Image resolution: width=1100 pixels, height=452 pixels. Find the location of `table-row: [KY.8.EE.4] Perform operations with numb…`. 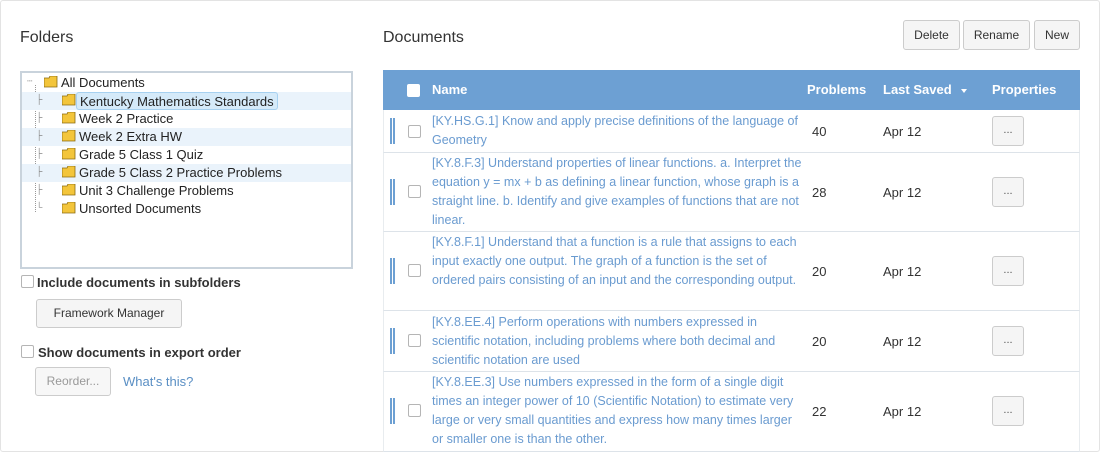

table-row: [KY.8.EE.4] Perform operations with numb… is located at coordinates (731, 341).